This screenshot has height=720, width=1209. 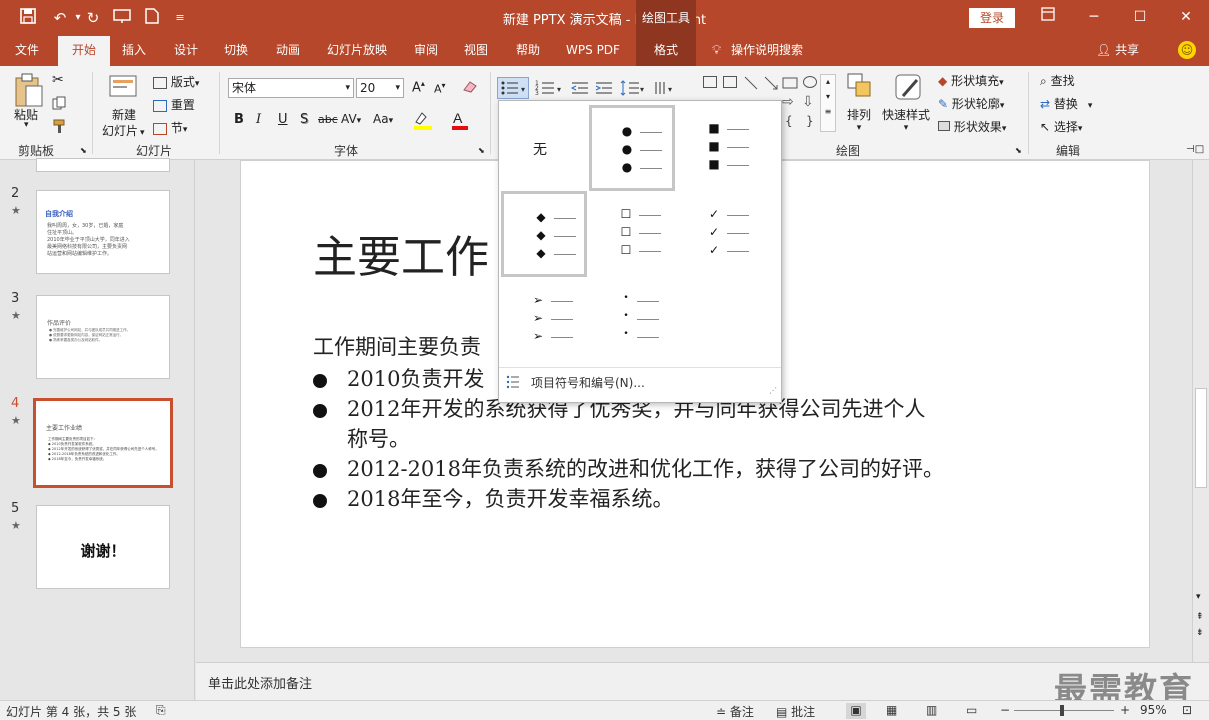 I want to click on font-color-button: A, so click(x=461, y=122).